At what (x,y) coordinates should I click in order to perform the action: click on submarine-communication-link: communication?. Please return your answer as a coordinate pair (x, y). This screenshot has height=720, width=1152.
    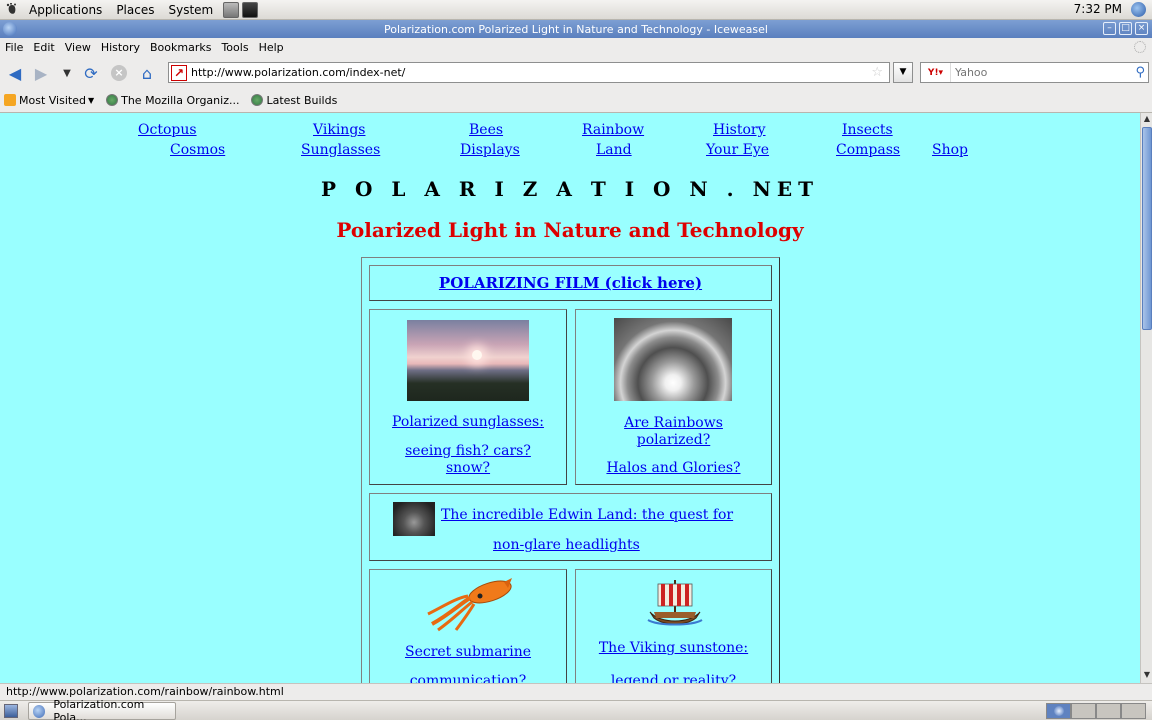
    Looking at the image, I should click on (468, 678).